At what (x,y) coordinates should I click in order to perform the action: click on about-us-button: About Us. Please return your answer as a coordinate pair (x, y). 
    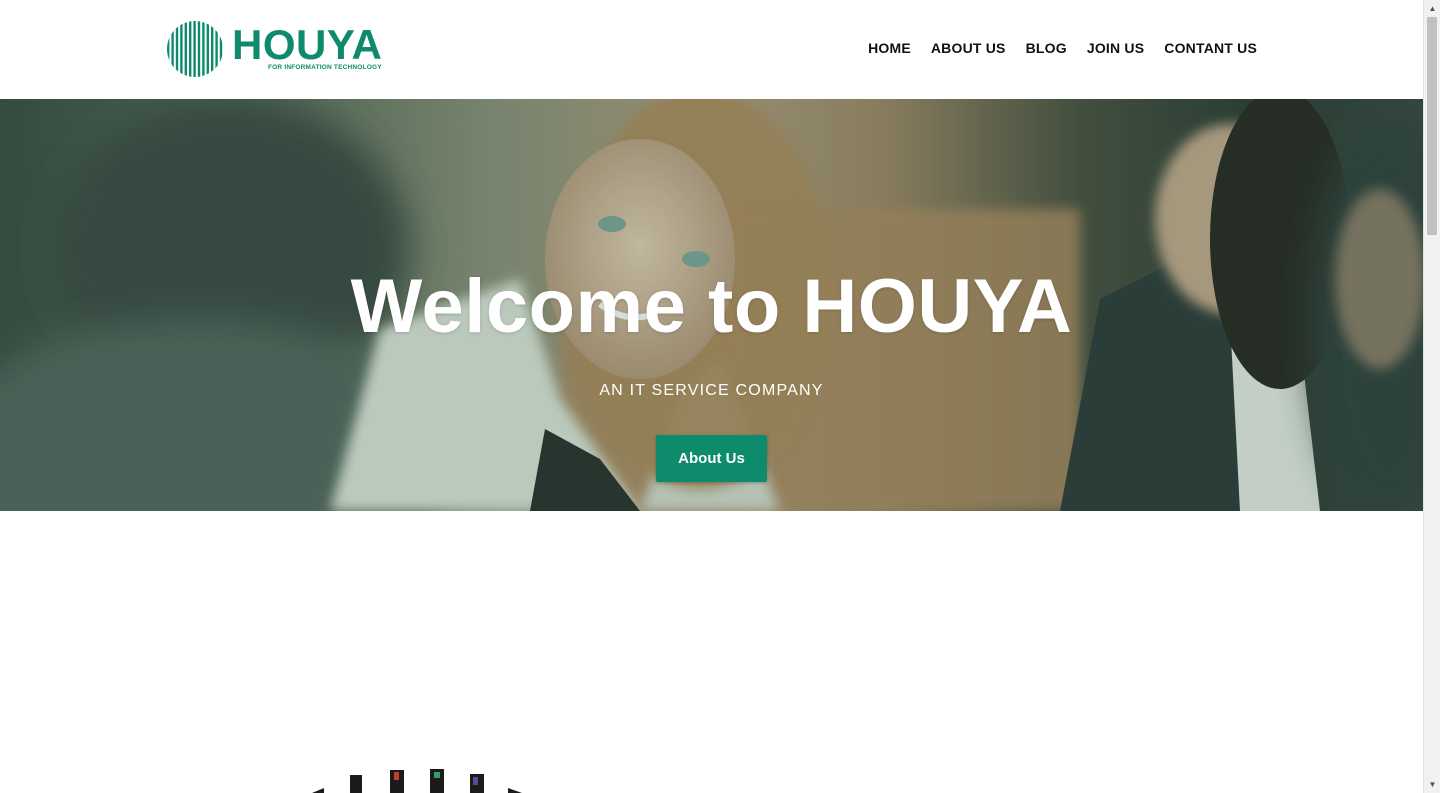
    Looking at the image, I should click on (711, 458).